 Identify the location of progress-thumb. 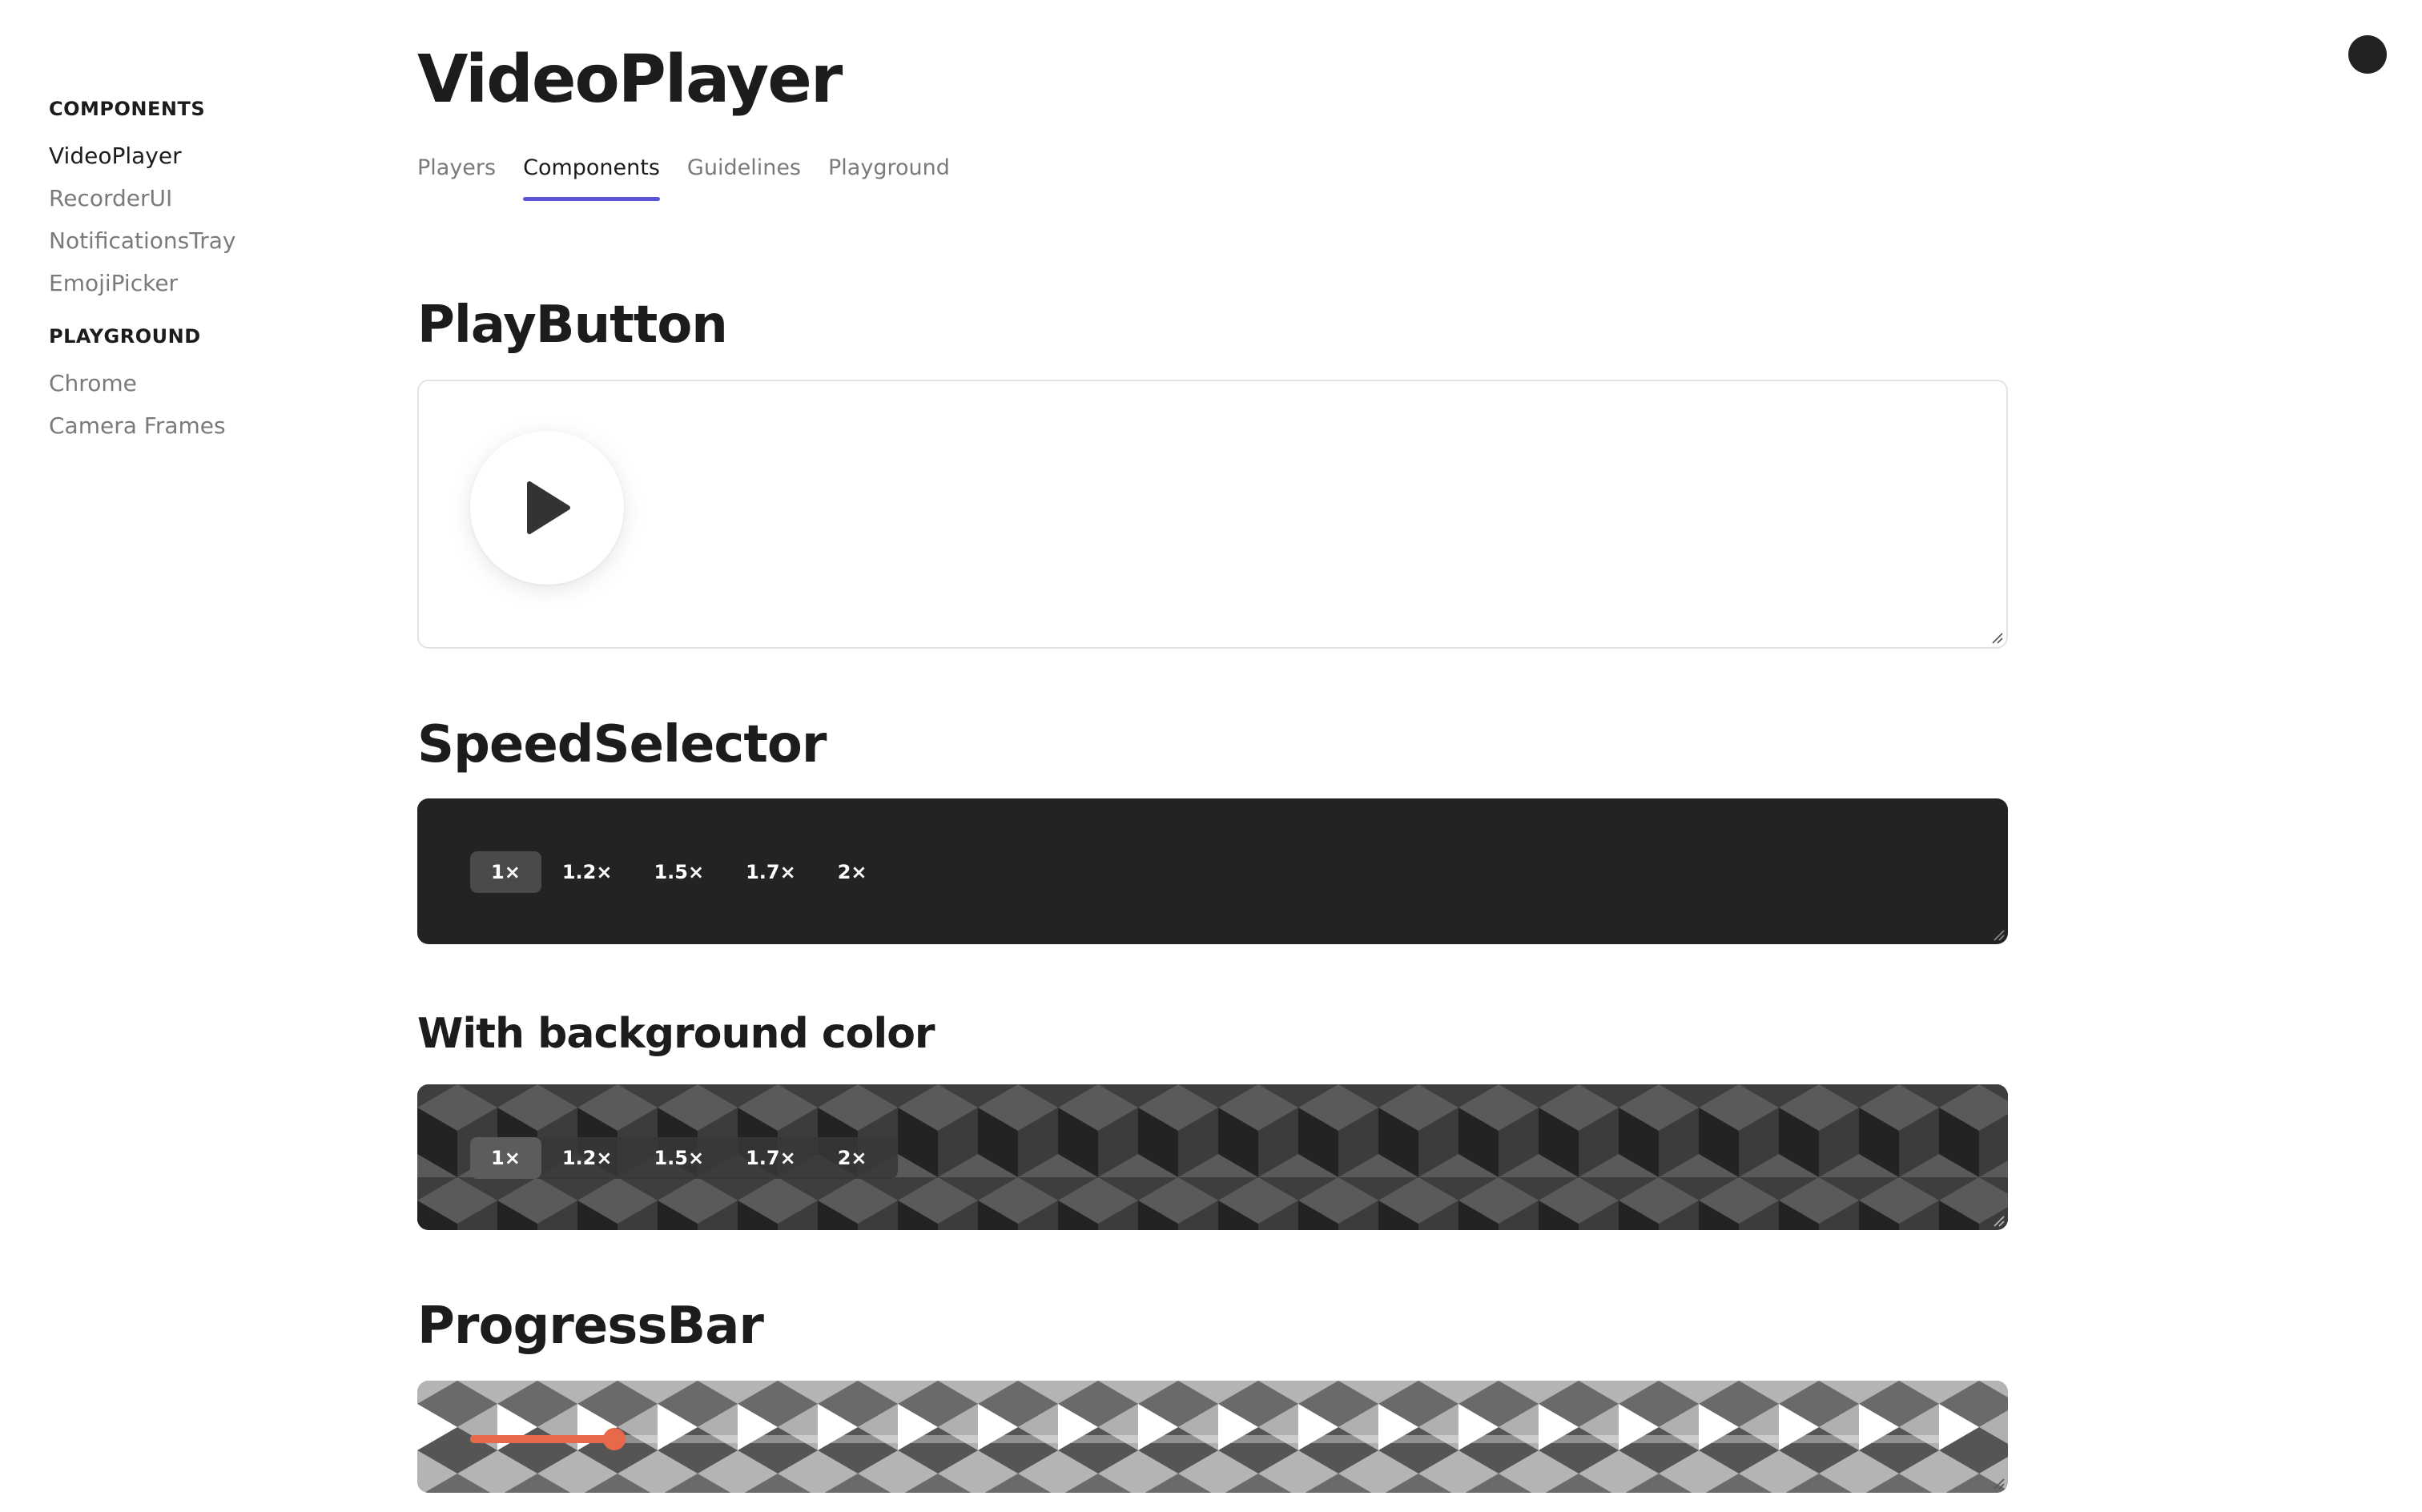
(614, 1439).